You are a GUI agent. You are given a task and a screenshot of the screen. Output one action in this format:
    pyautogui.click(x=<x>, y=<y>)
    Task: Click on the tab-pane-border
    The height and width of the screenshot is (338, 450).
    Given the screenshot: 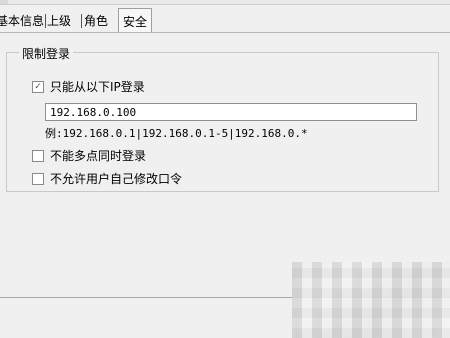 What is the action you would take?
    pyautogui.click(x=225, y=32)
    